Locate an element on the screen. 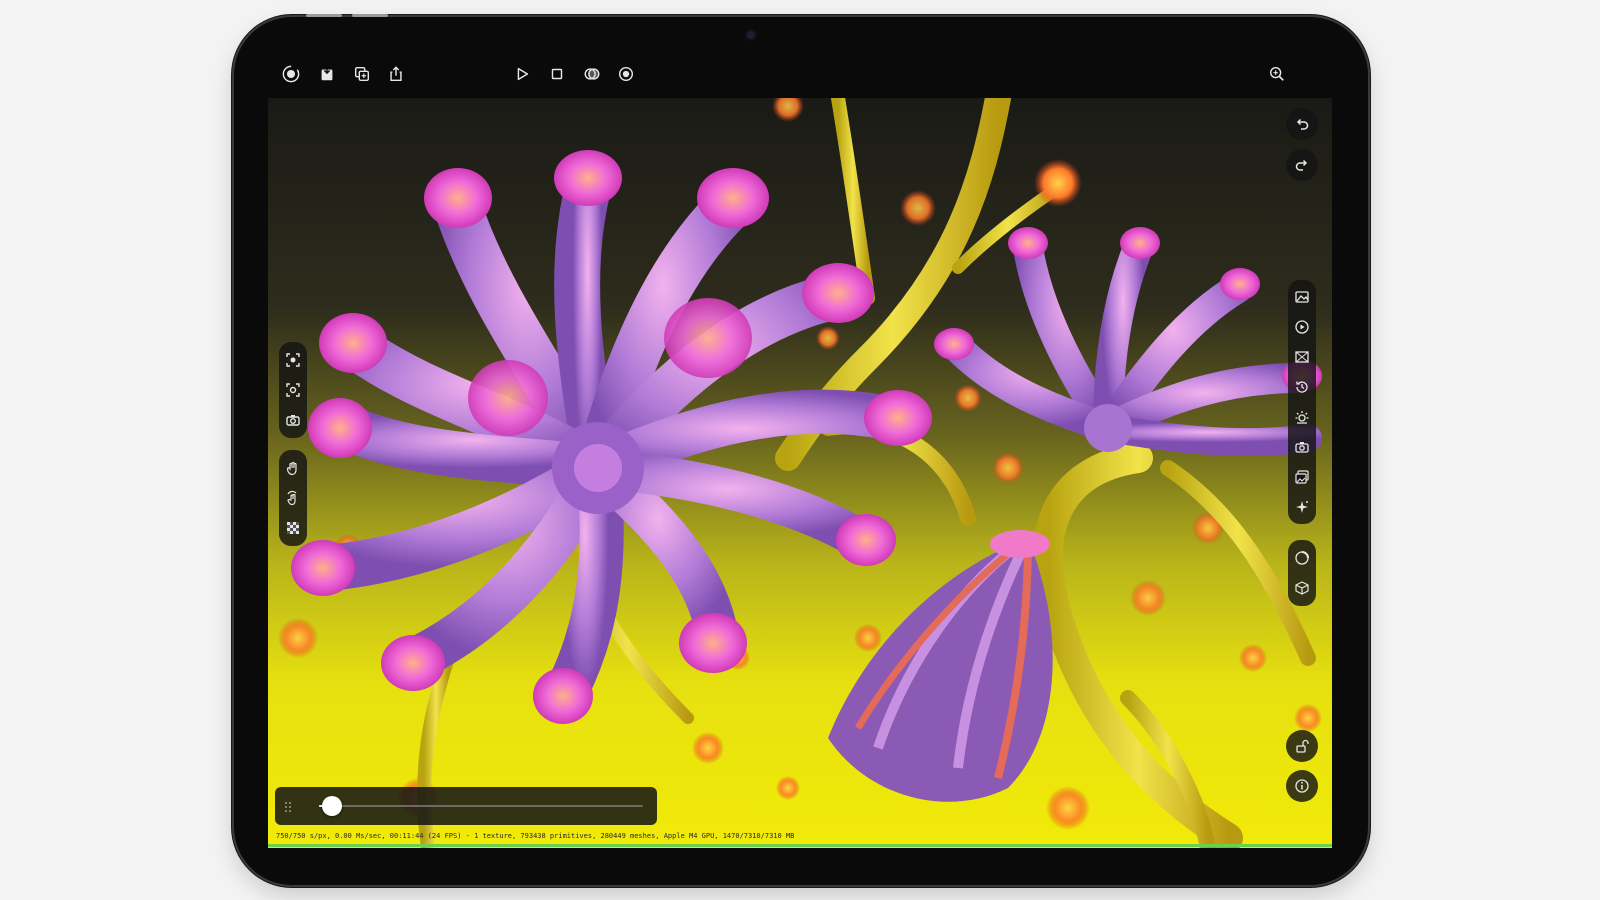  front-camera is located at coordinates (751, 35).